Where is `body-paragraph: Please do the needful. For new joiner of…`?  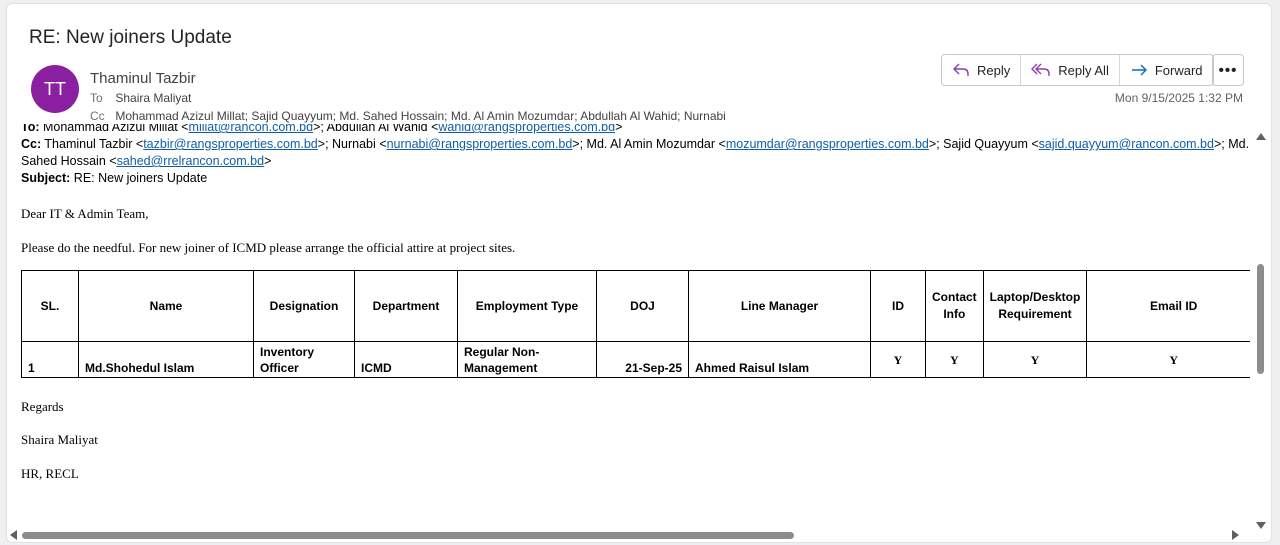
body-paragraph: Please do the needful. For new joiner of… is located at coordinates (268, 247).